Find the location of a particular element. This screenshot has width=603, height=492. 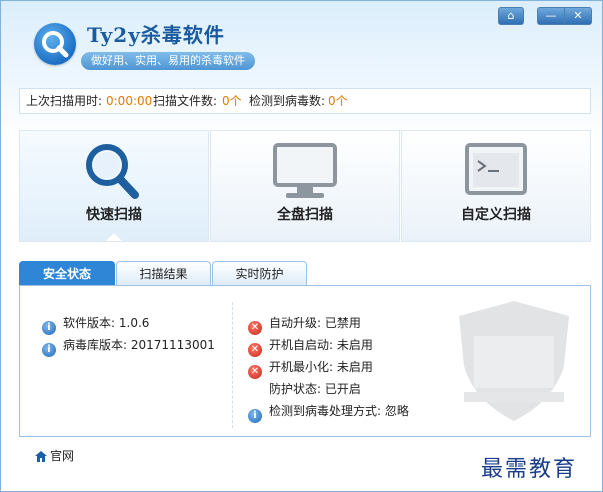

custom-scan-label: 自定义扫描 is located at coordinates (496, 215).